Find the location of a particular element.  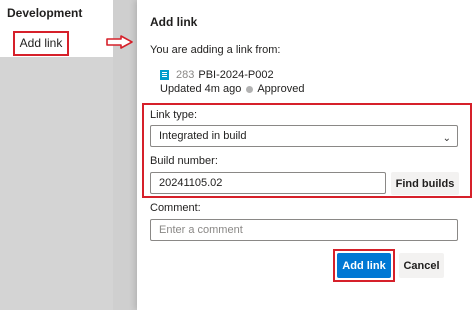

add-link-button: Add link is located at coordinates (364, 265).